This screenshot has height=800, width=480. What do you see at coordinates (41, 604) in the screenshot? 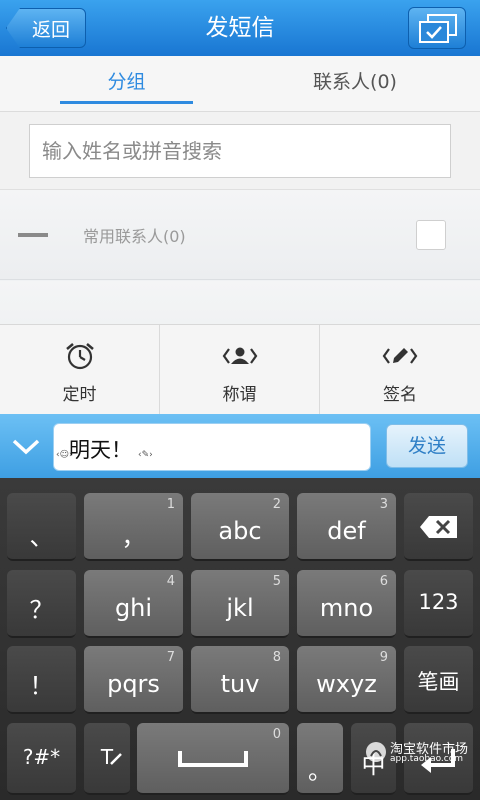
I see `key-question: ？` at bounding box center [41, 604].